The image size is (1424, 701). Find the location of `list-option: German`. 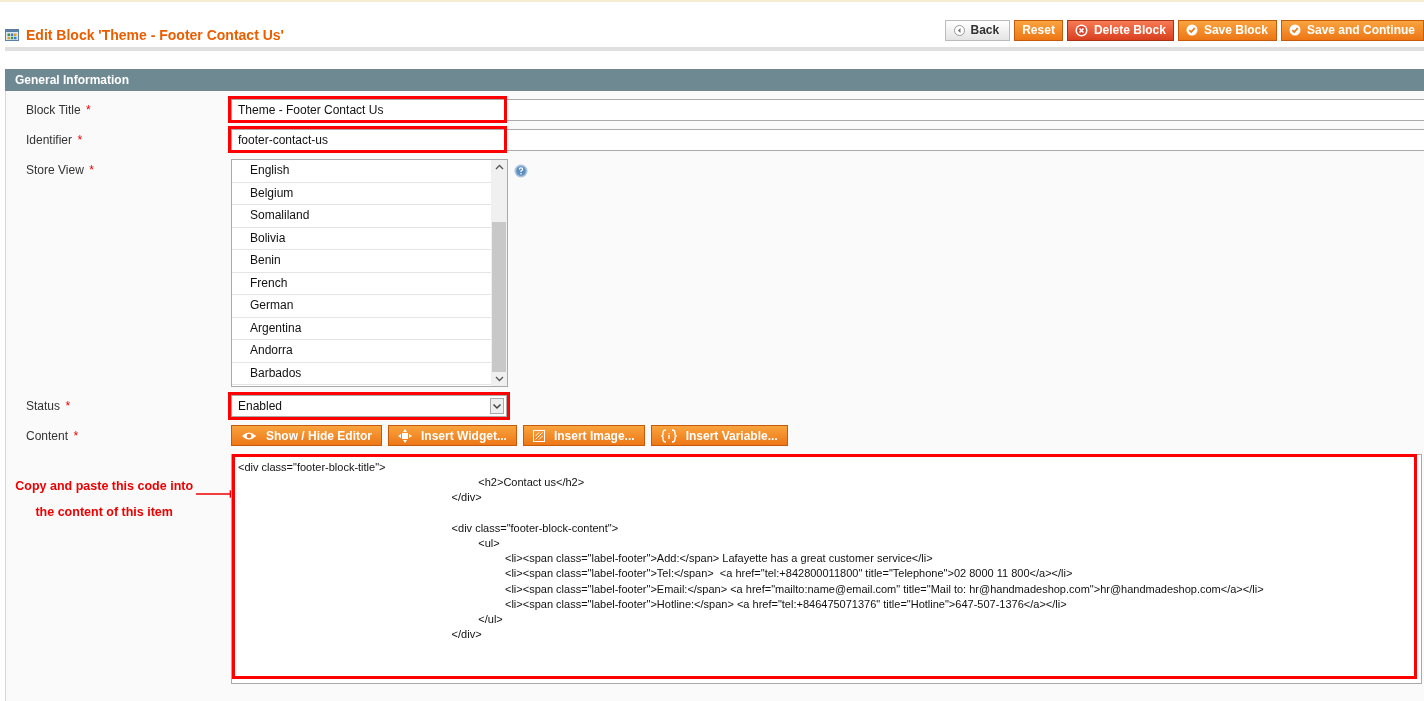

list-option: German is located at coordinates (361, 306).